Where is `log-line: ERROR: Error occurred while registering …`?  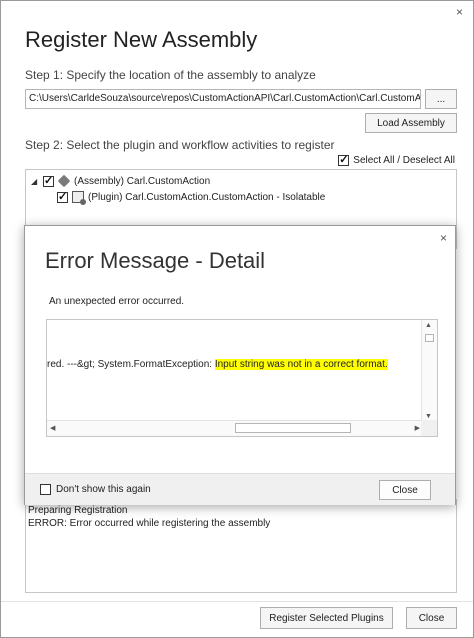 log-line: ERROR: Error occurred while registering … is located at coordinates (149, 523).